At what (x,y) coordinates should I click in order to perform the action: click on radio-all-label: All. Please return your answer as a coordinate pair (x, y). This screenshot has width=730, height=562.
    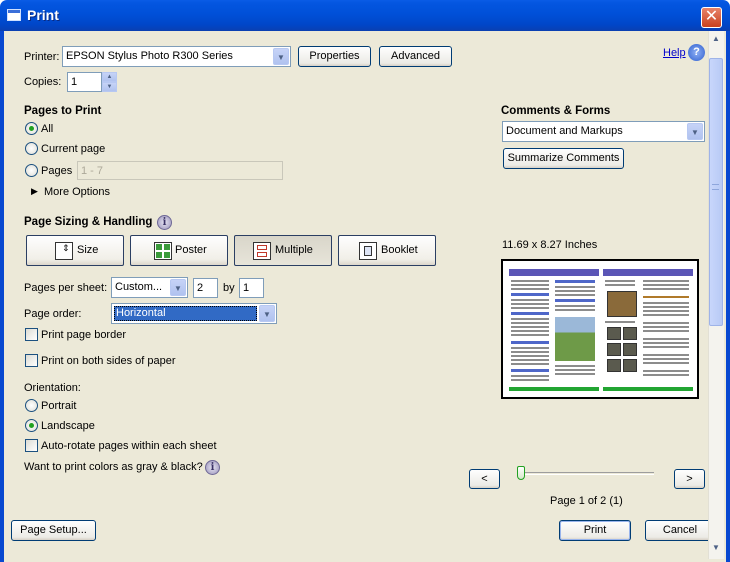
    Looking at the image, I should click on (47, 129).